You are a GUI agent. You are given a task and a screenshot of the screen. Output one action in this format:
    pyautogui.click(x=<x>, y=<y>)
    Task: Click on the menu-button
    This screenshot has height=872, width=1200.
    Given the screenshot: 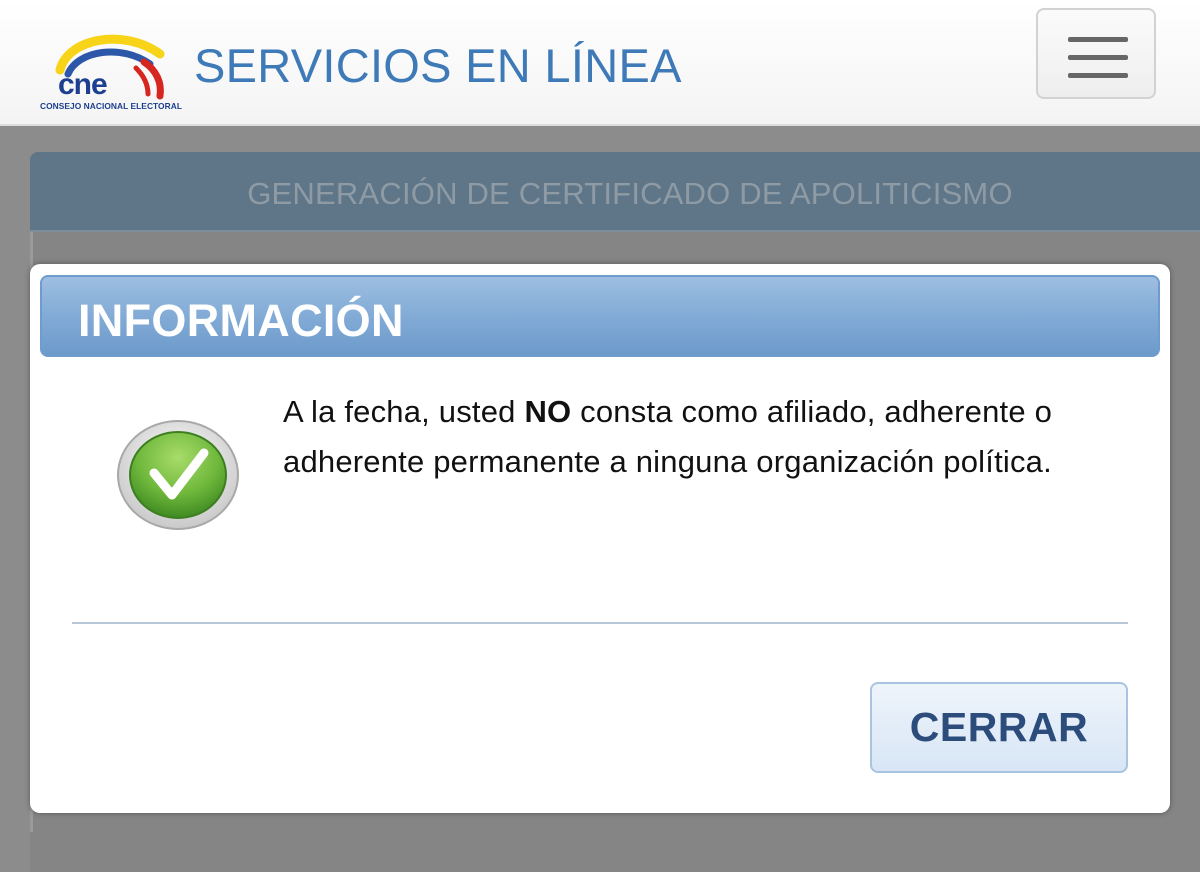 What is the action you would take?
    pyautogui.click(x=1096, y=53)
    